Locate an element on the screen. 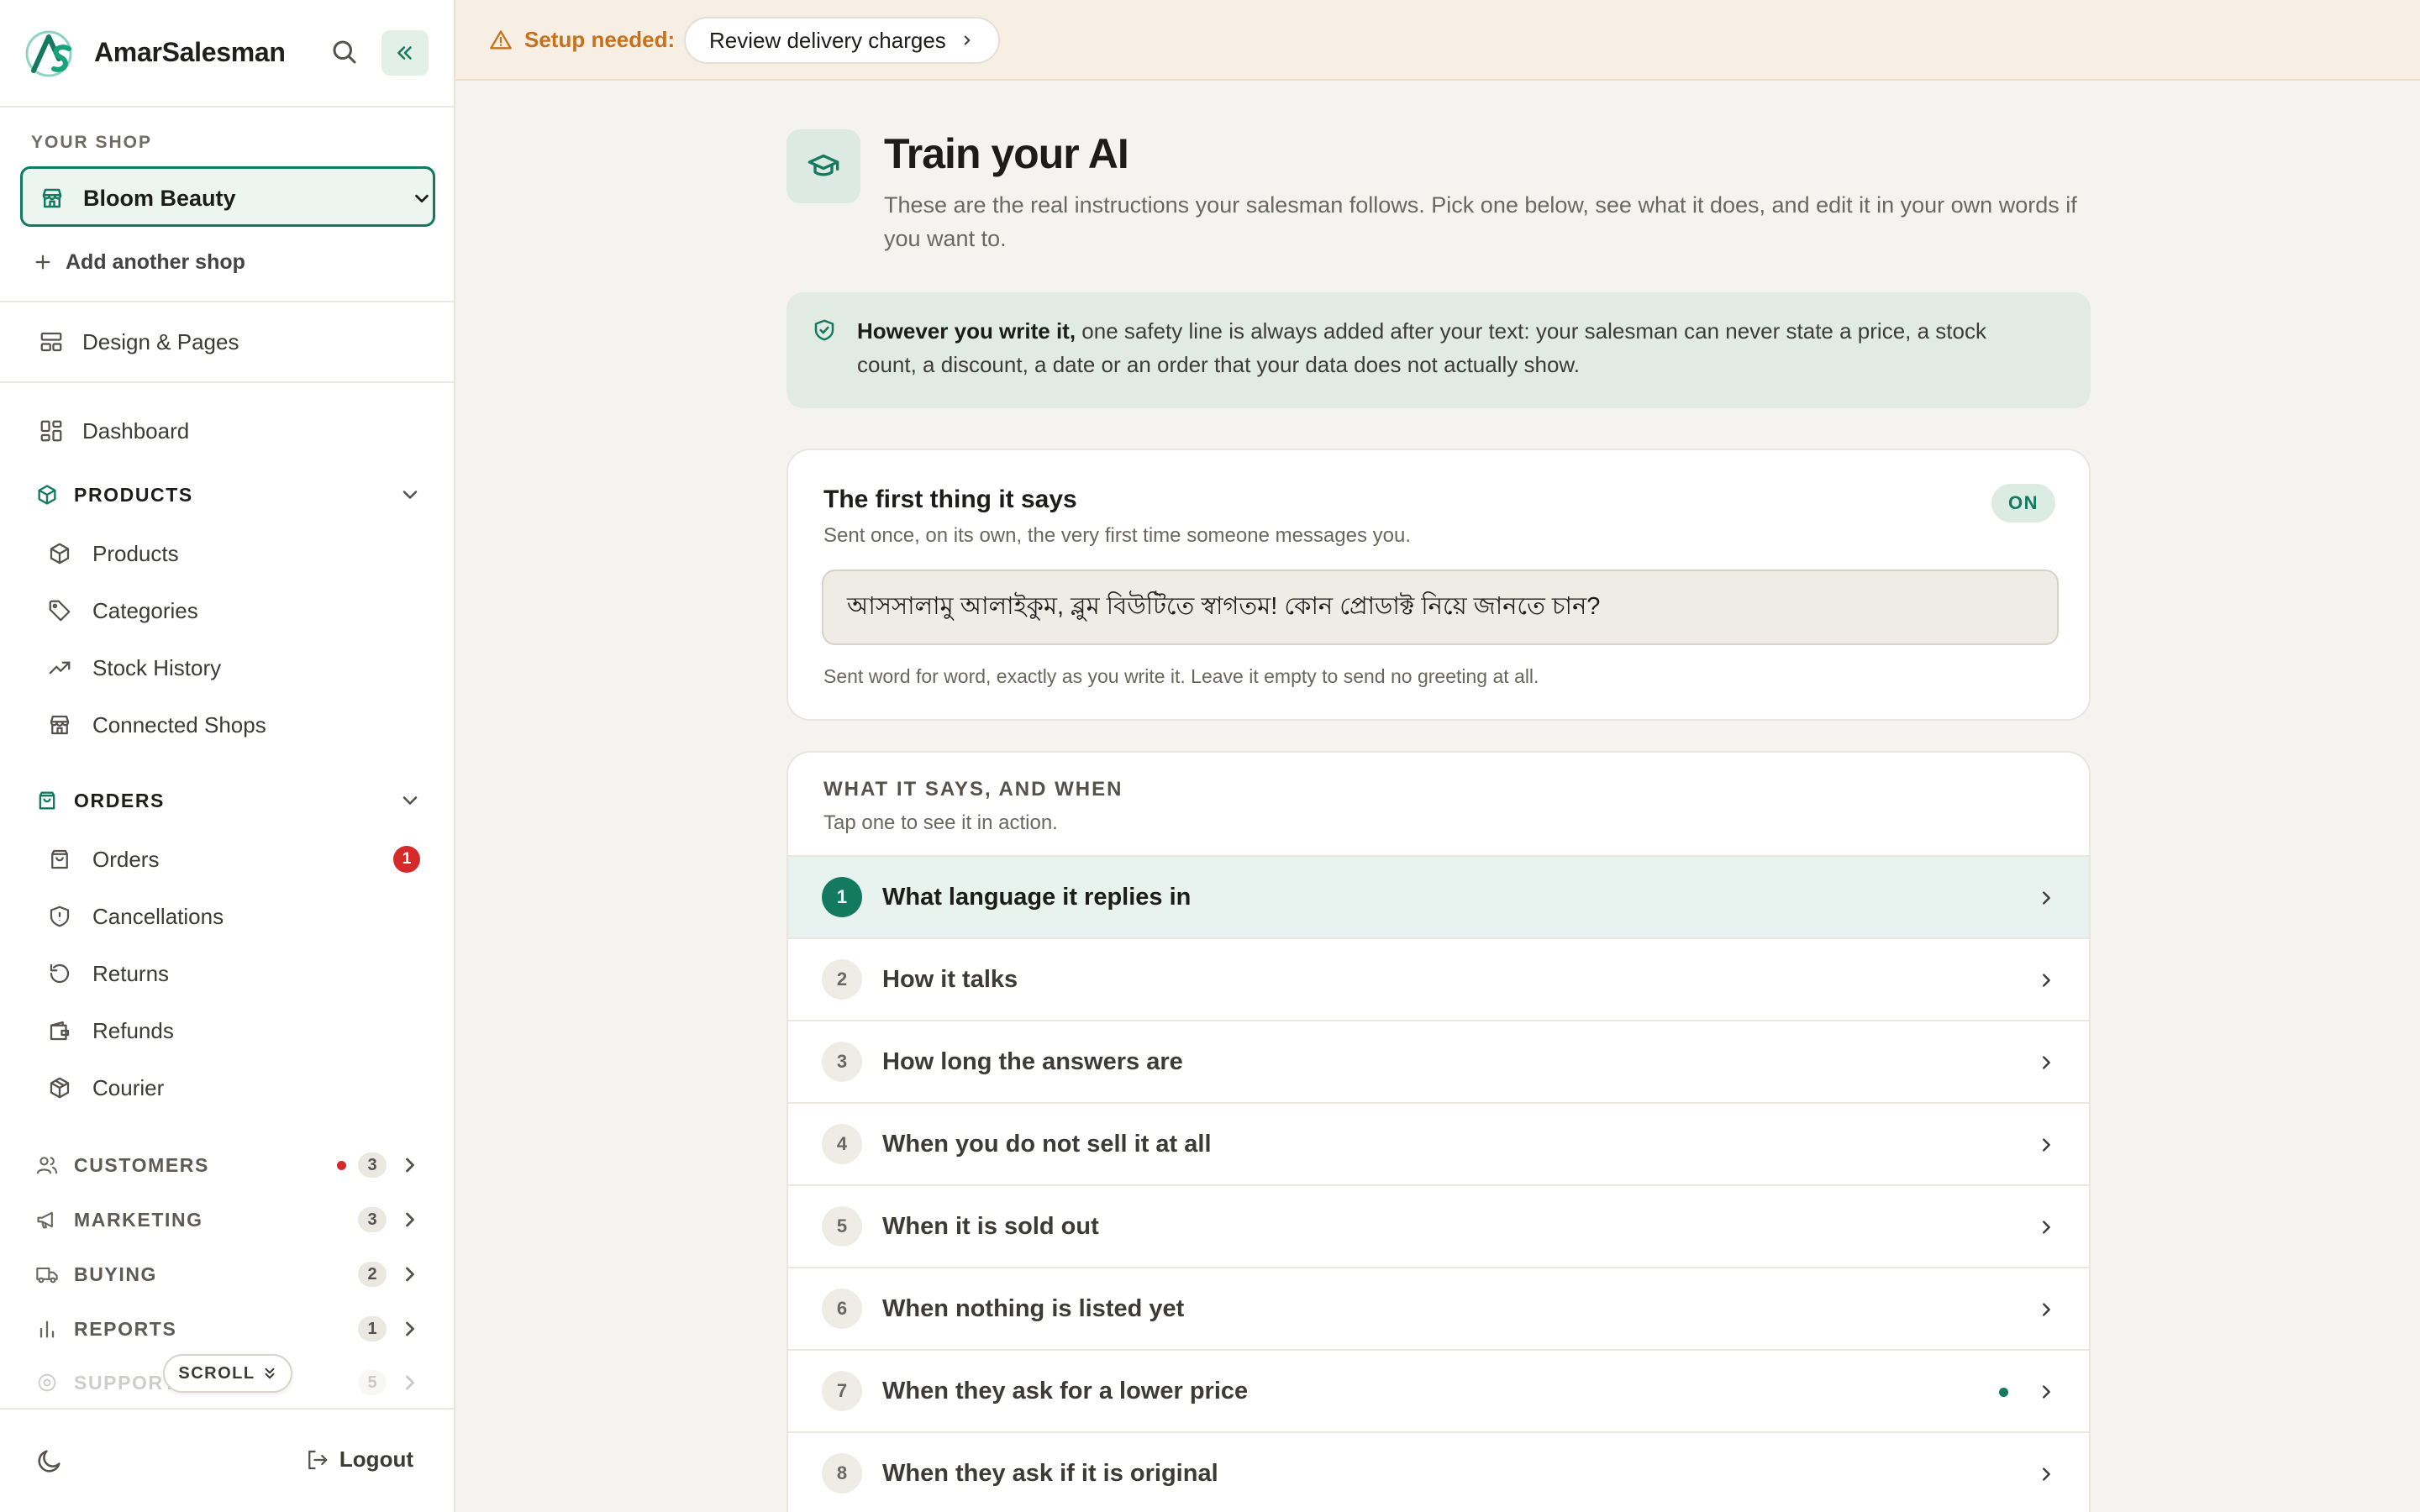 The height and width of the screenshot is (1512, 2420). shop-selector: Bloom Beauty is located at coordinates (227, 196).